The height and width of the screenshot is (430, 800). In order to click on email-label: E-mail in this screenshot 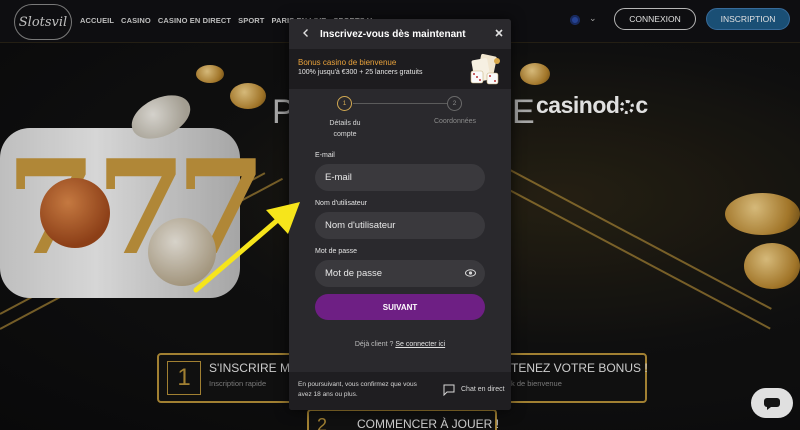, I will do `click(325, 155)`.